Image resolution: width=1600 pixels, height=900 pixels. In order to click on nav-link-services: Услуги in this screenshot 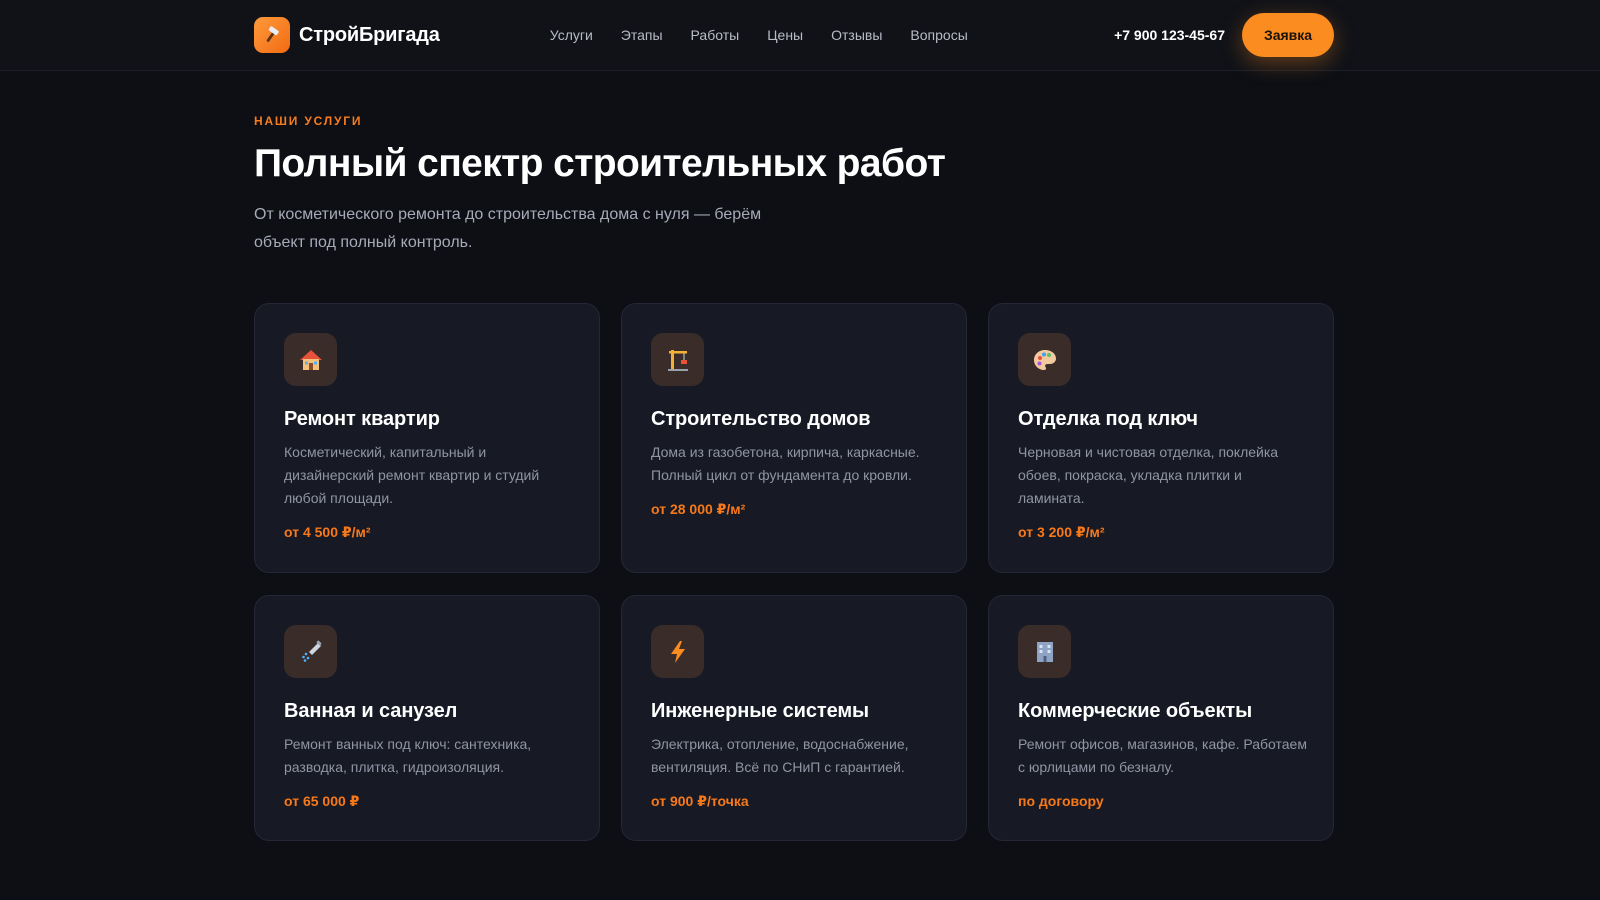, I will do `click(571, 35)`.